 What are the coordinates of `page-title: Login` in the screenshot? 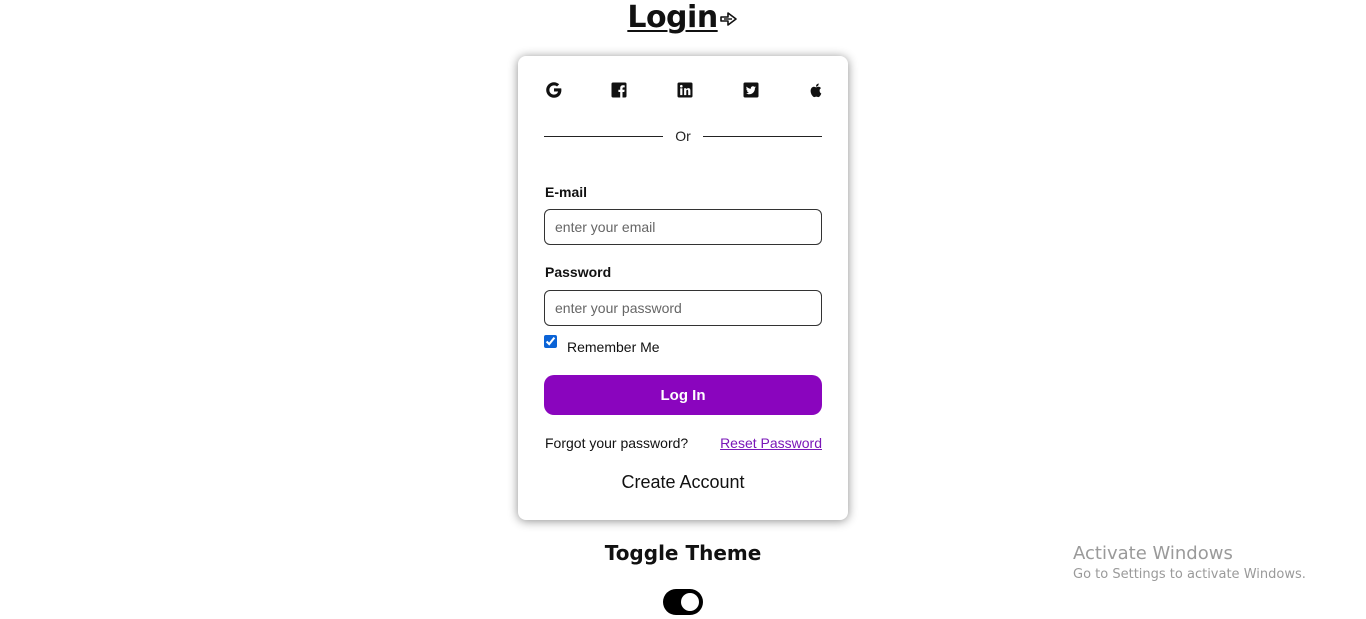 It's located at (672, 17).